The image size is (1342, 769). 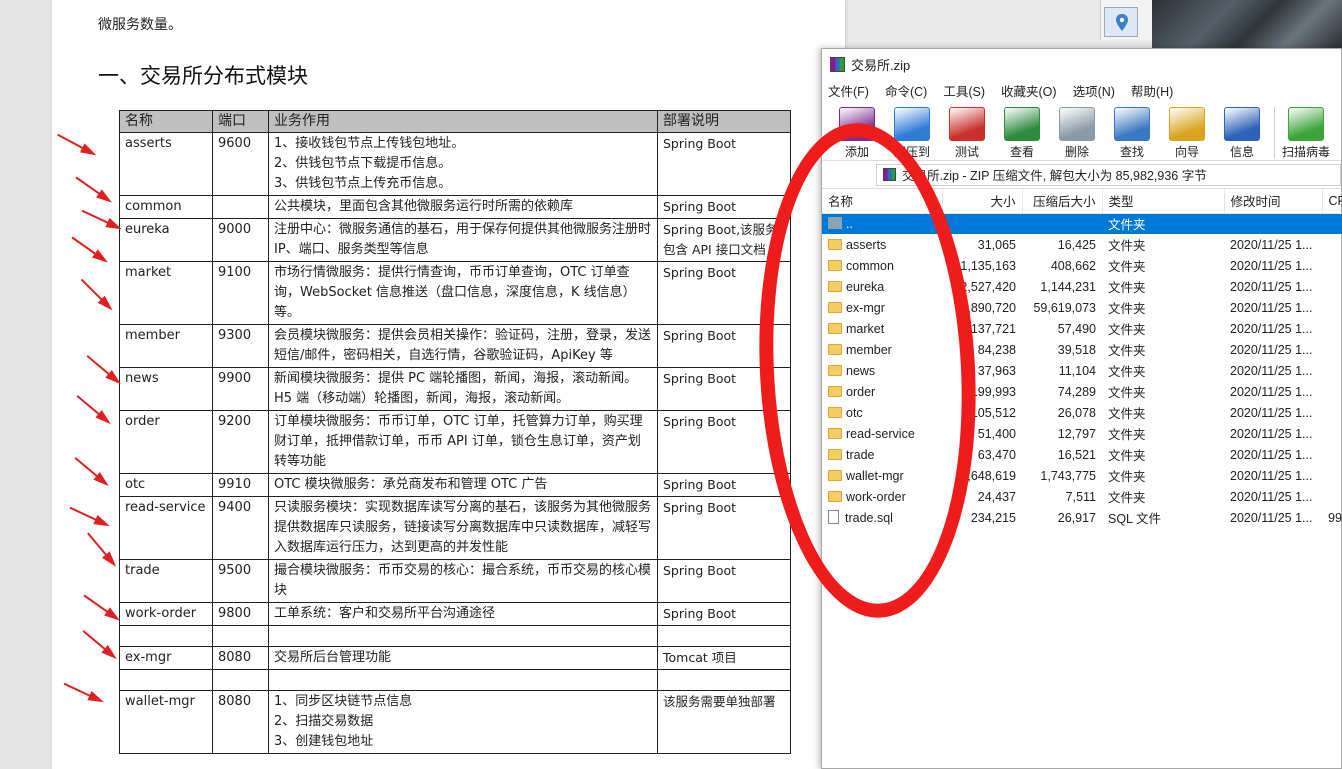 I want to click on menu-tools: 工具(S), so click(x=964, y=90).